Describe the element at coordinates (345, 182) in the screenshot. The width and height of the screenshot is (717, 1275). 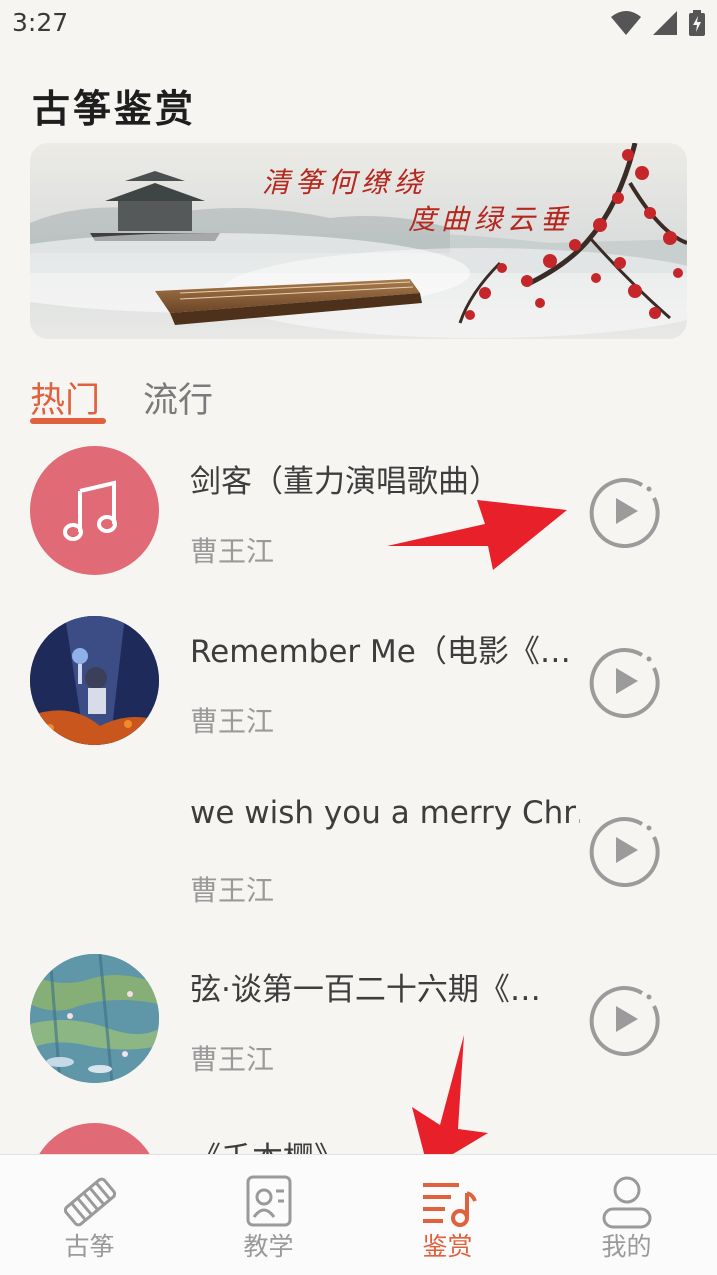
I see `banner-verse-1: 清筝何缭绕` at that location.